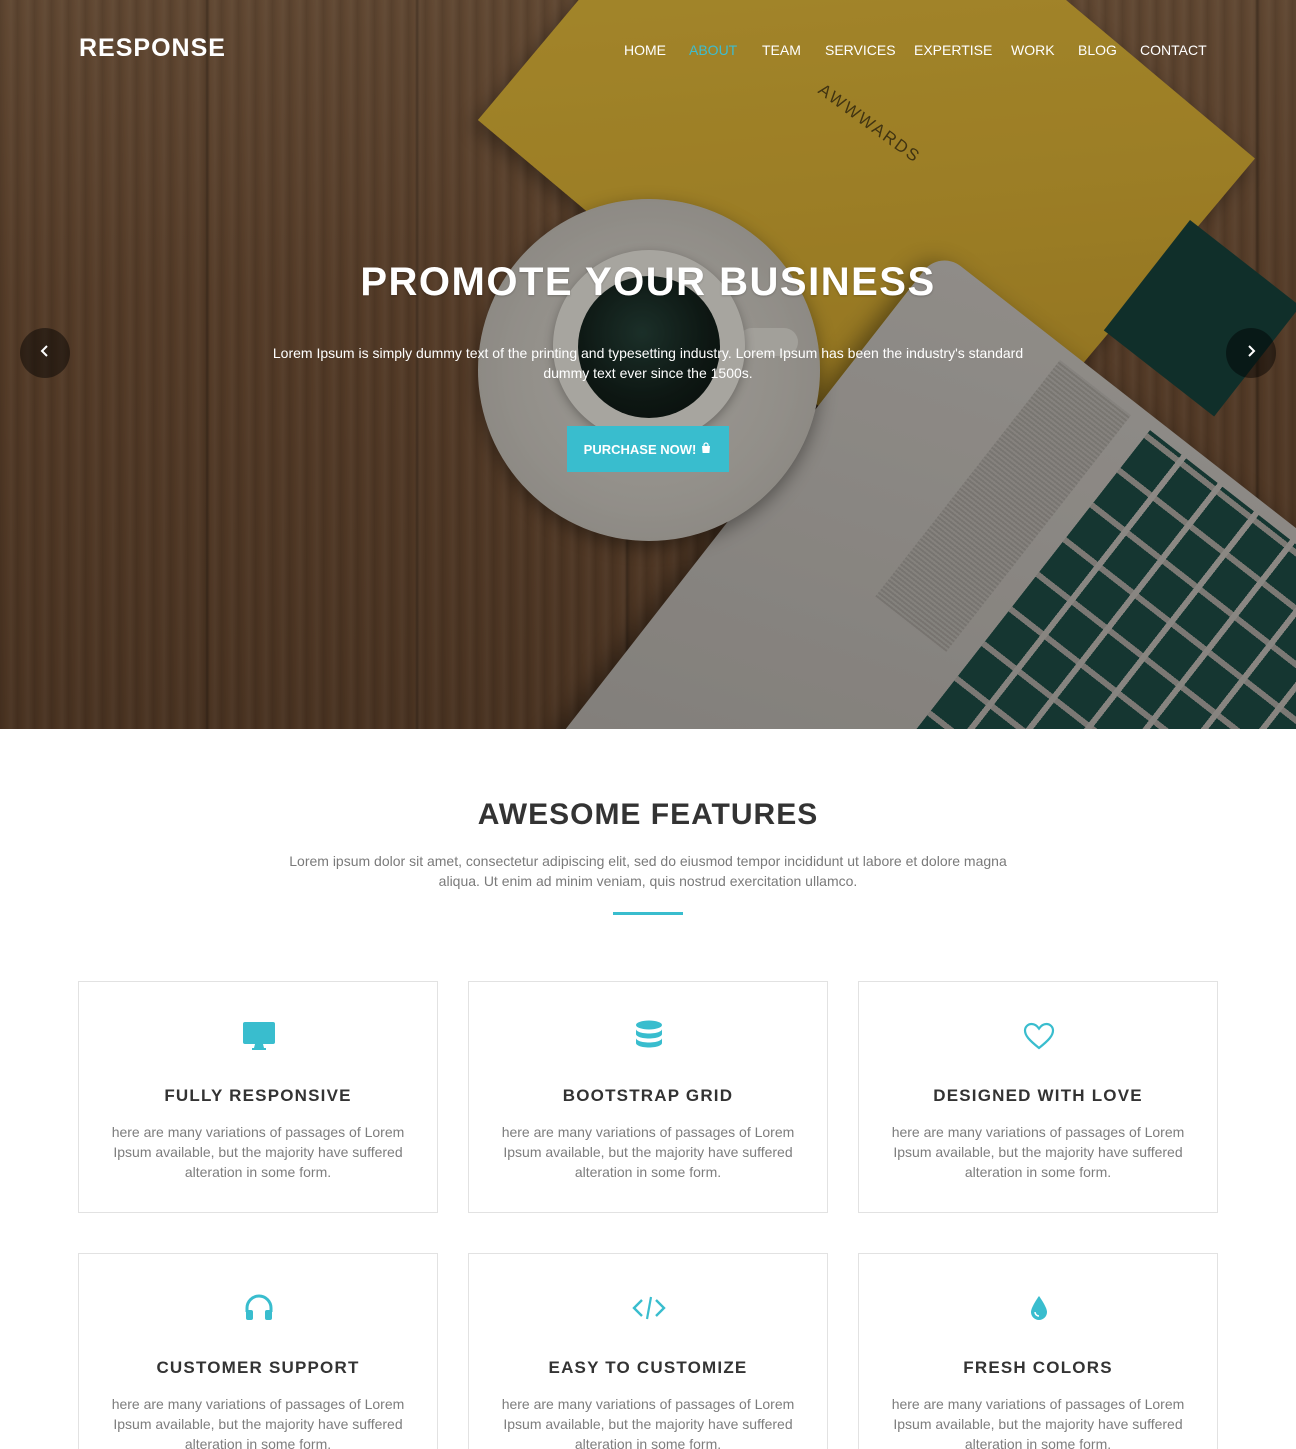 The image size is (1296, 1449). I want to click on desktop-icon, so click(259, 1036).